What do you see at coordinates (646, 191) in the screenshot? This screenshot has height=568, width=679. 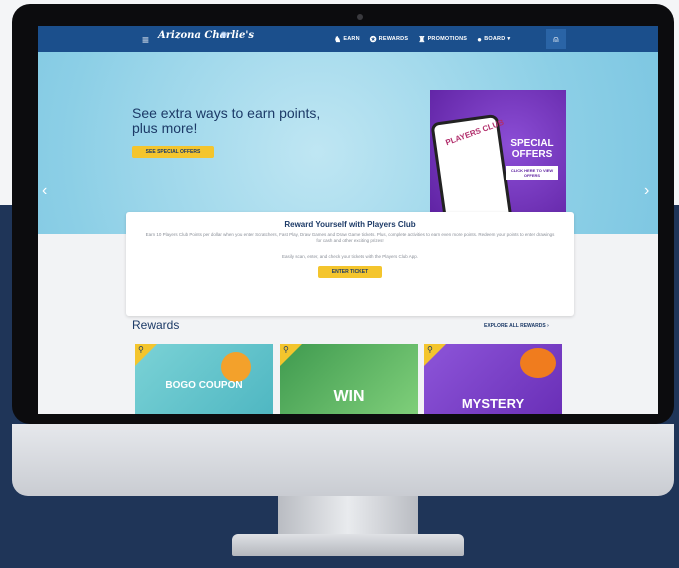 I see `carousel-next-icon: ›` at bounding box center [646, 191].